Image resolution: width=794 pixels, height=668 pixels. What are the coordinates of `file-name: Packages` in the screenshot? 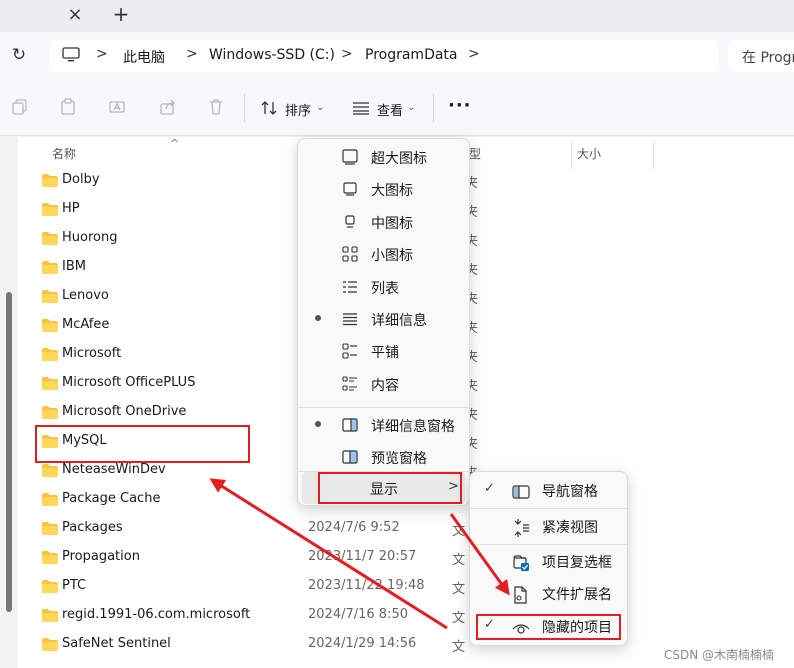 It's located at (92, 527).